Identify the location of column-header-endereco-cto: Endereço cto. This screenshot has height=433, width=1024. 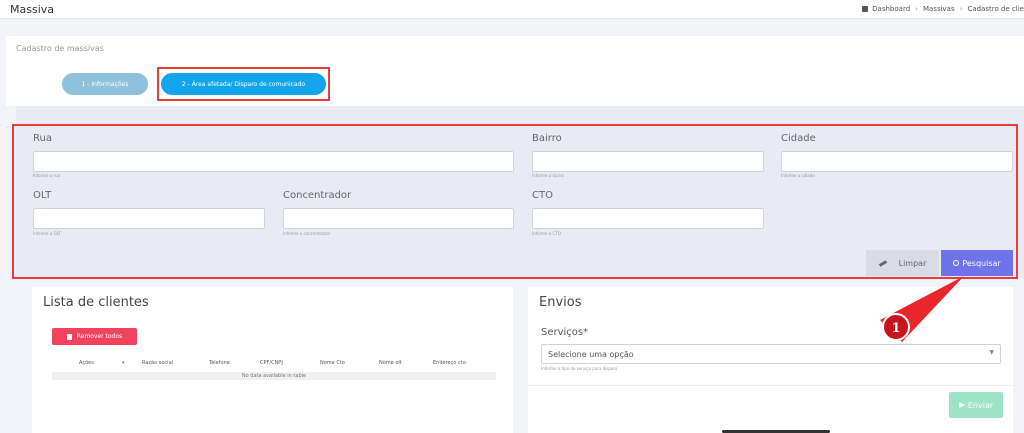
(449, 363).